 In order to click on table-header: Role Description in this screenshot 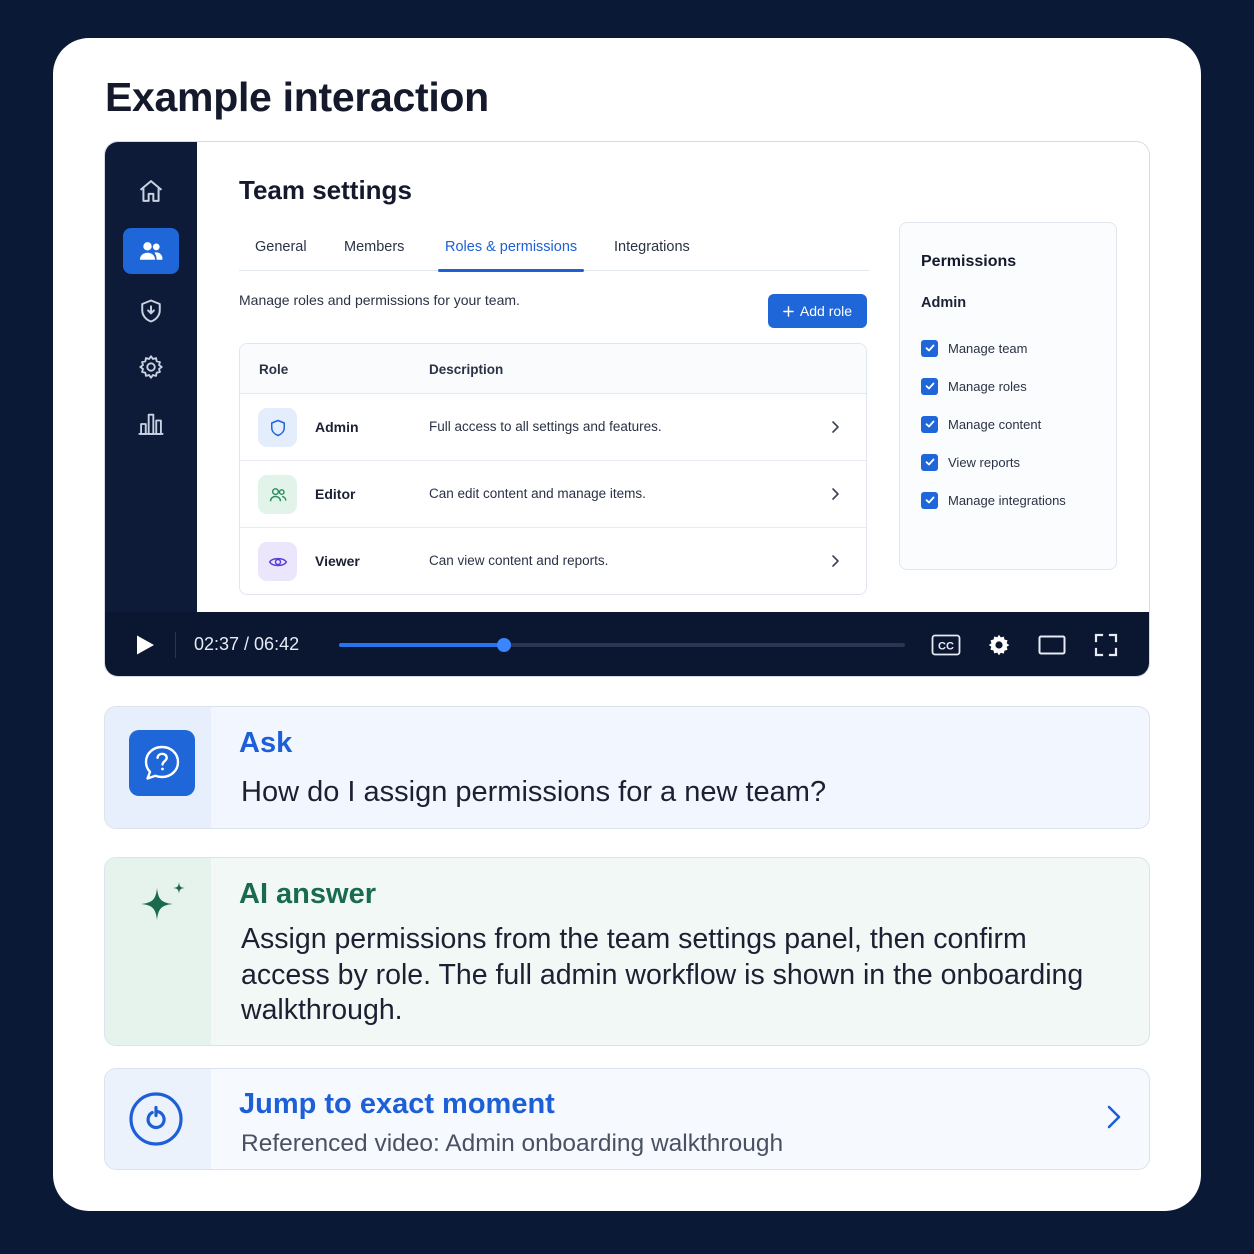, I will do `click(553, 369)`.